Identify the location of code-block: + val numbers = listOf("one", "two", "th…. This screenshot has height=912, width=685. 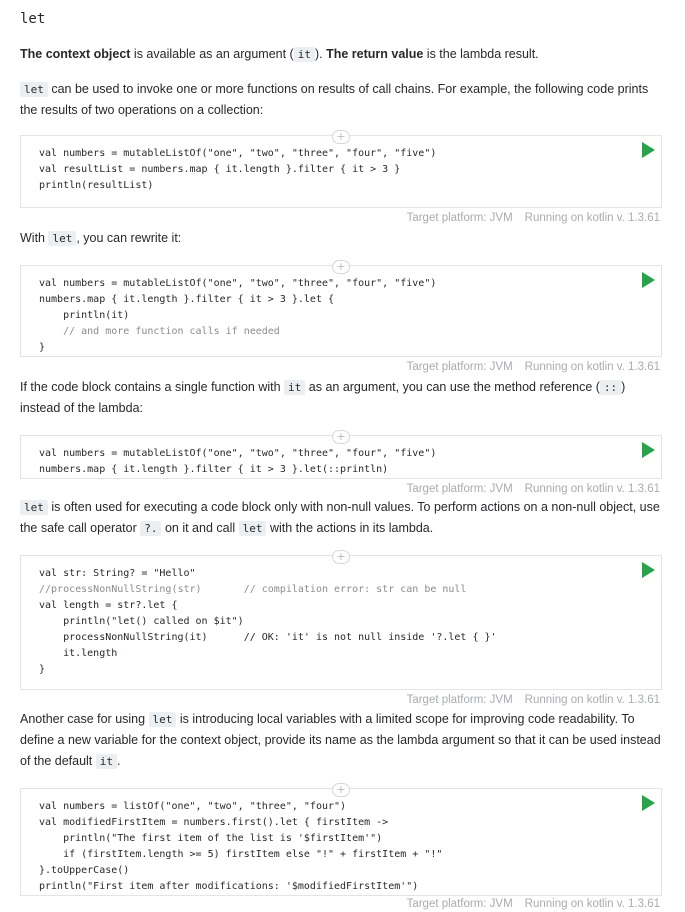
(341, 839).